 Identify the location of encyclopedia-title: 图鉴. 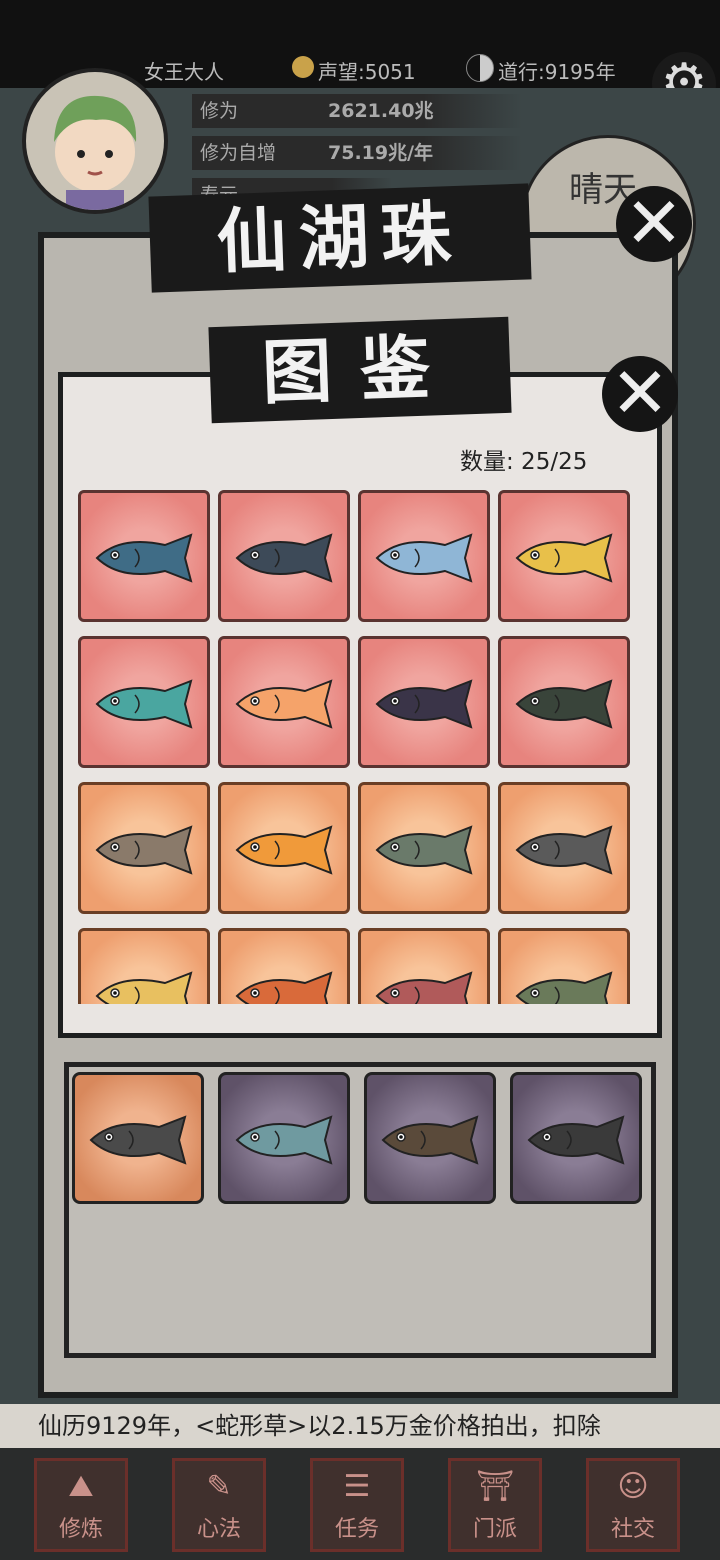
(360, 370).